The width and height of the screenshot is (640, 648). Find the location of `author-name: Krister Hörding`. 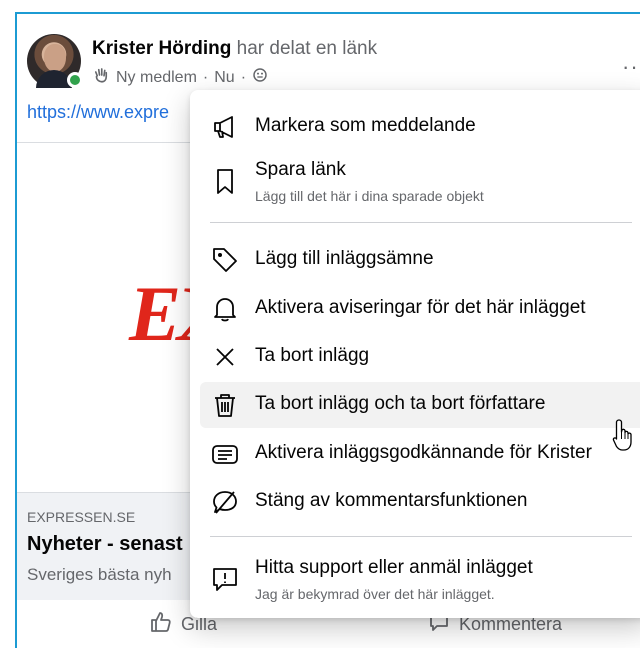

author-name: Krister Hörding is located at coordinates (161, 48).